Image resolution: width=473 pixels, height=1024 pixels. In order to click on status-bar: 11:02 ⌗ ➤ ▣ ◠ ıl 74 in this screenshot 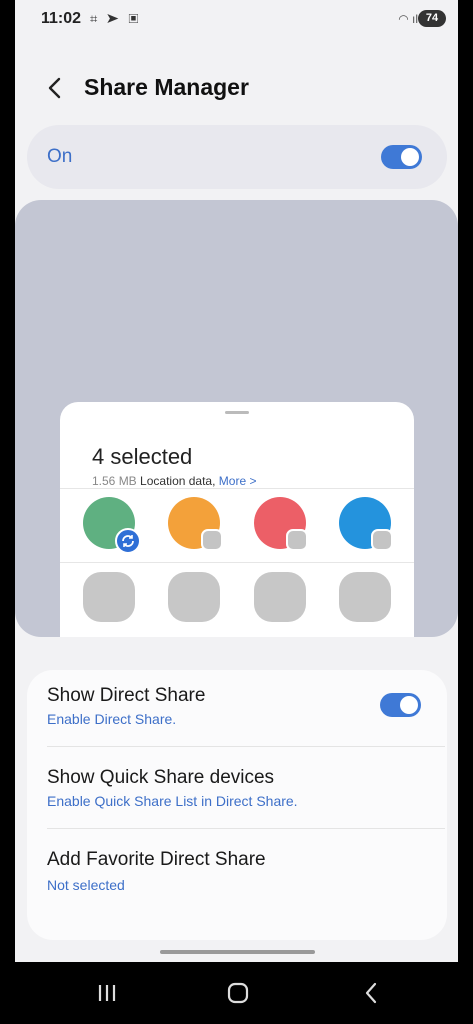, I will do `click(236, 20)`.